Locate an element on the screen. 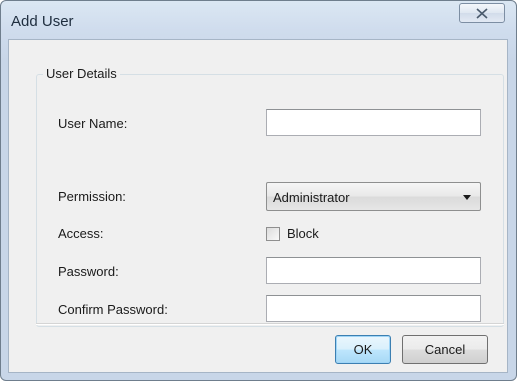  block-checkbox-label: Block is located at coordinates (303, 233).